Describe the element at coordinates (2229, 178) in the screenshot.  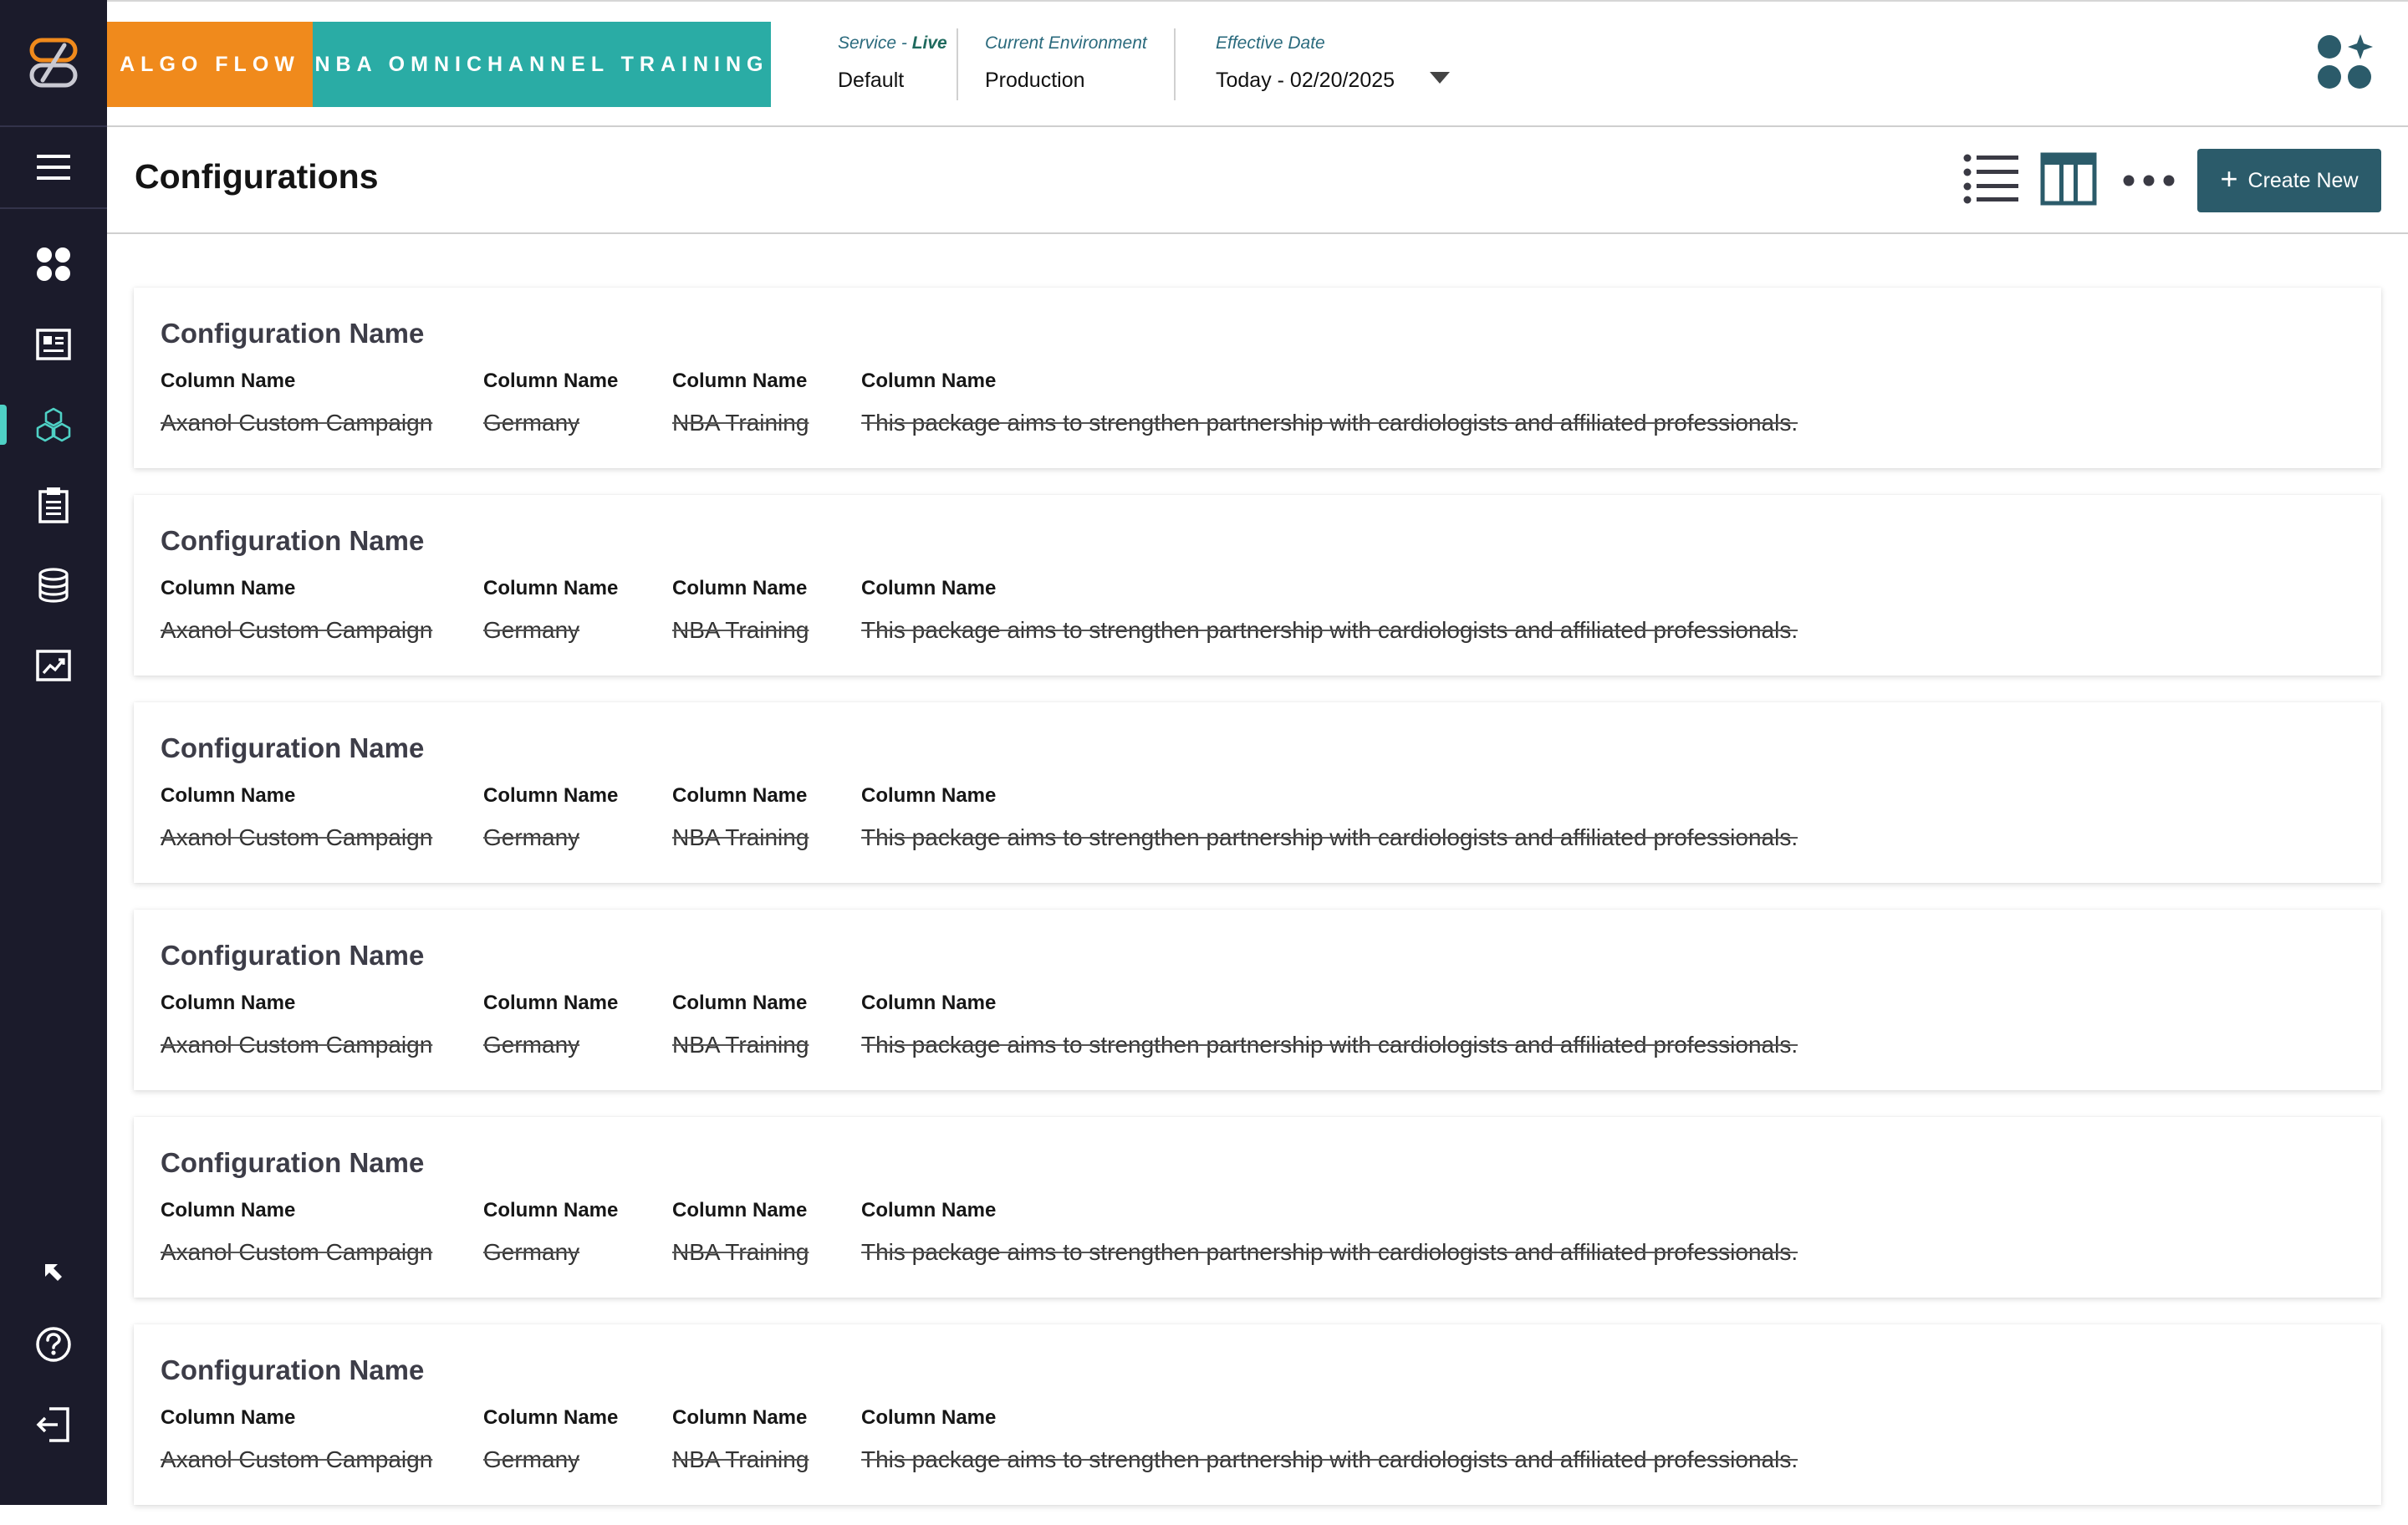
I see `plus-icon: +` at that location.